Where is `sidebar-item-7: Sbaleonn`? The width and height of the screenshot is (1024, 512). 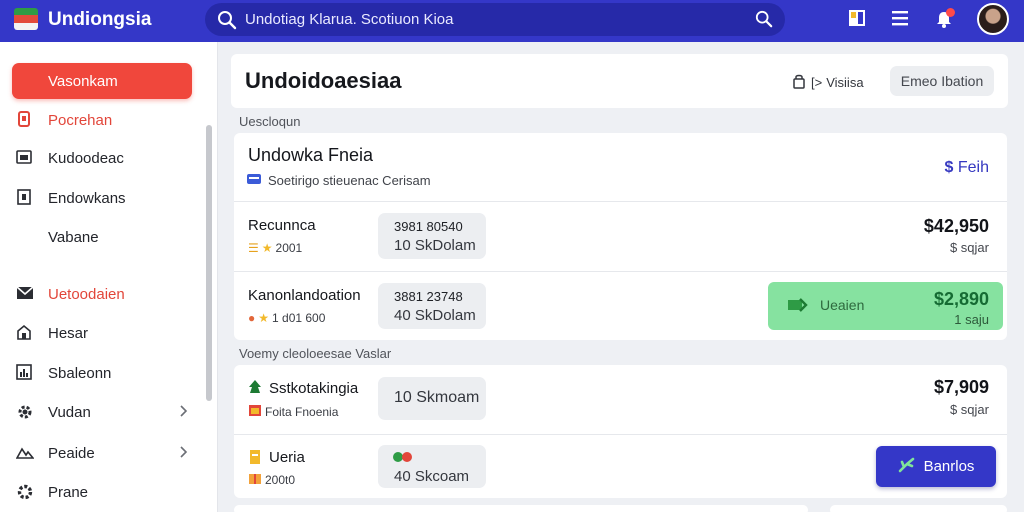 sidebar-item-7: Sbaleonn is located at coordinates (102, 373).